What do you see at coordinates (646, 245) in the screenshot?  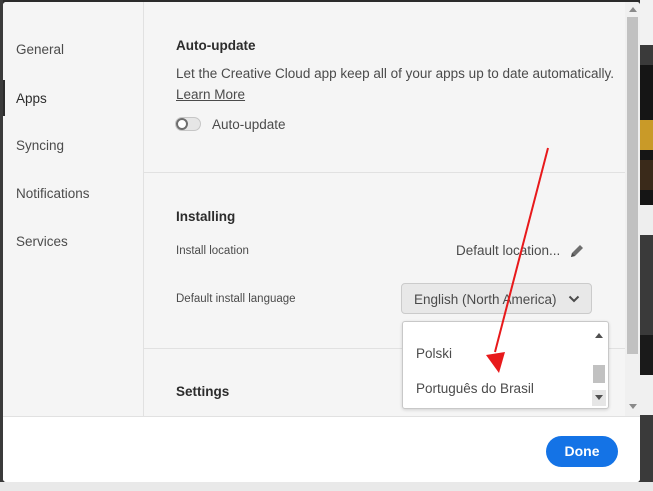 I see `background-app-edge-right` at bounding box center [646, 245].